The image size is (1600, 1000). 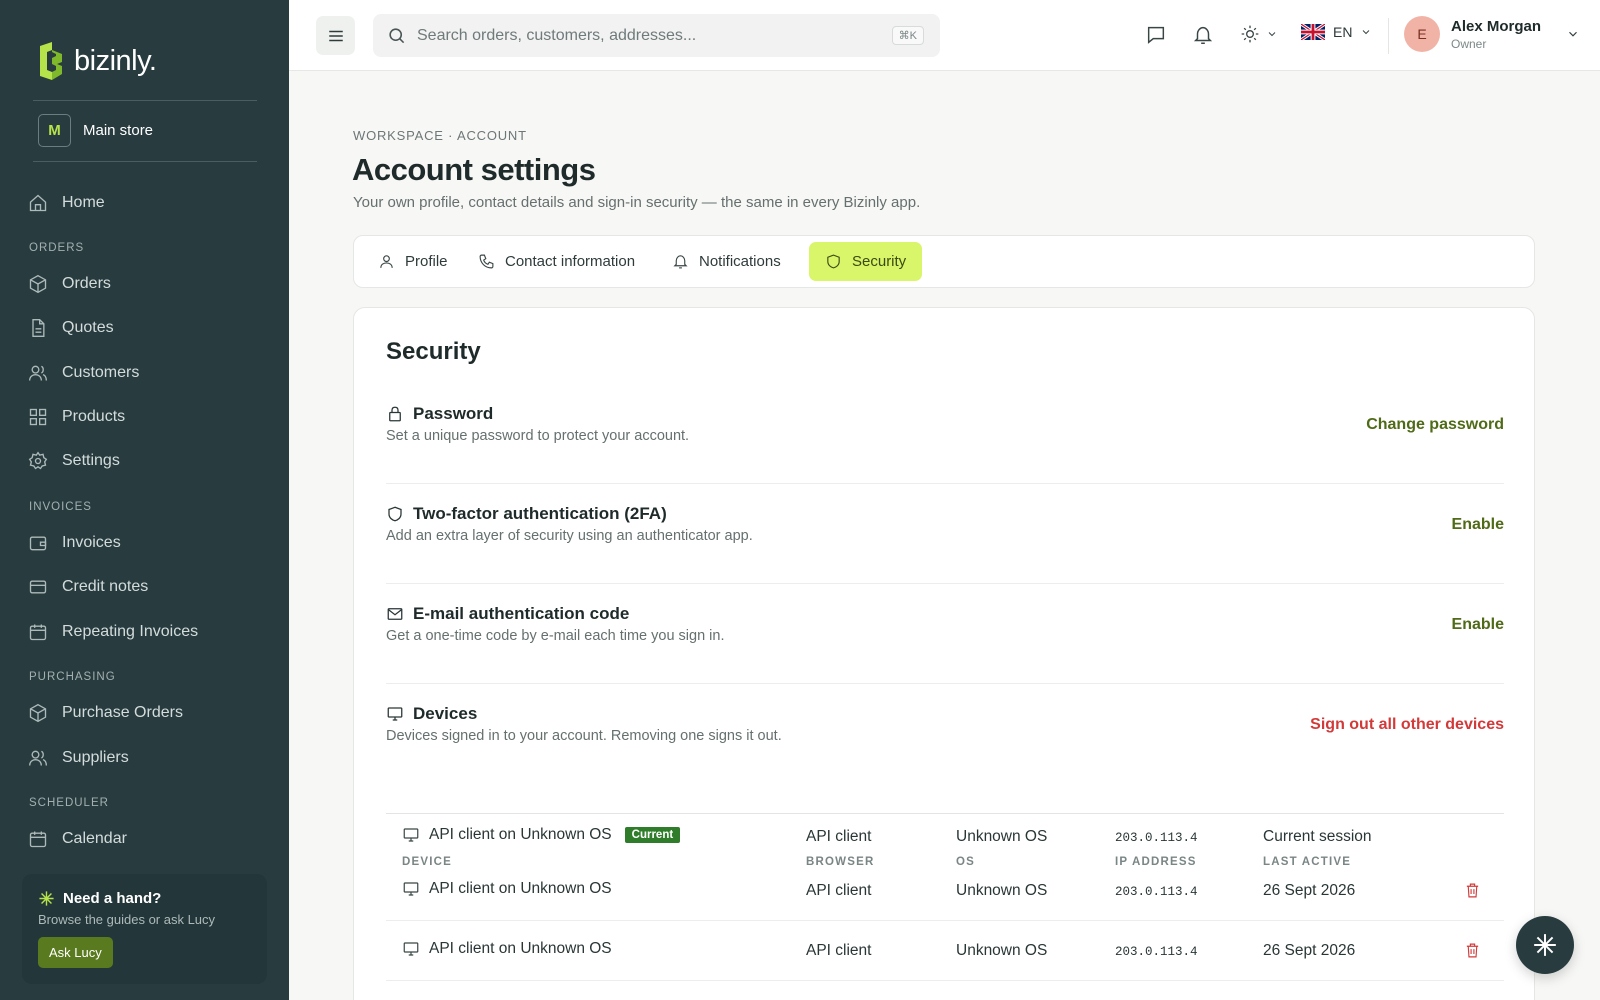 I want to click on store-switcher: M Main store, so click(x=95, y=130).